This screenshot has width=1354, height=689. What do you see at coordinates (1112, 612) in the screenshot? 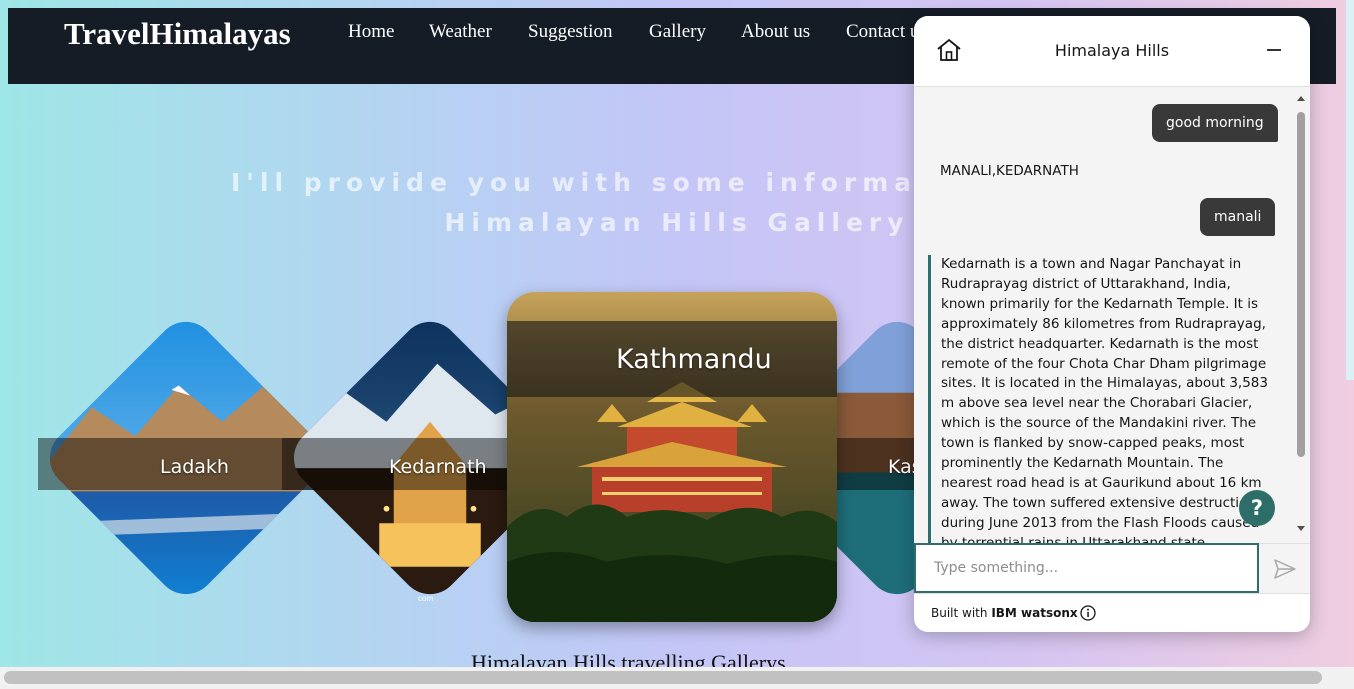
I see `chat-footer: Built with IBM watsonx` at bounding box center [1112, 612].